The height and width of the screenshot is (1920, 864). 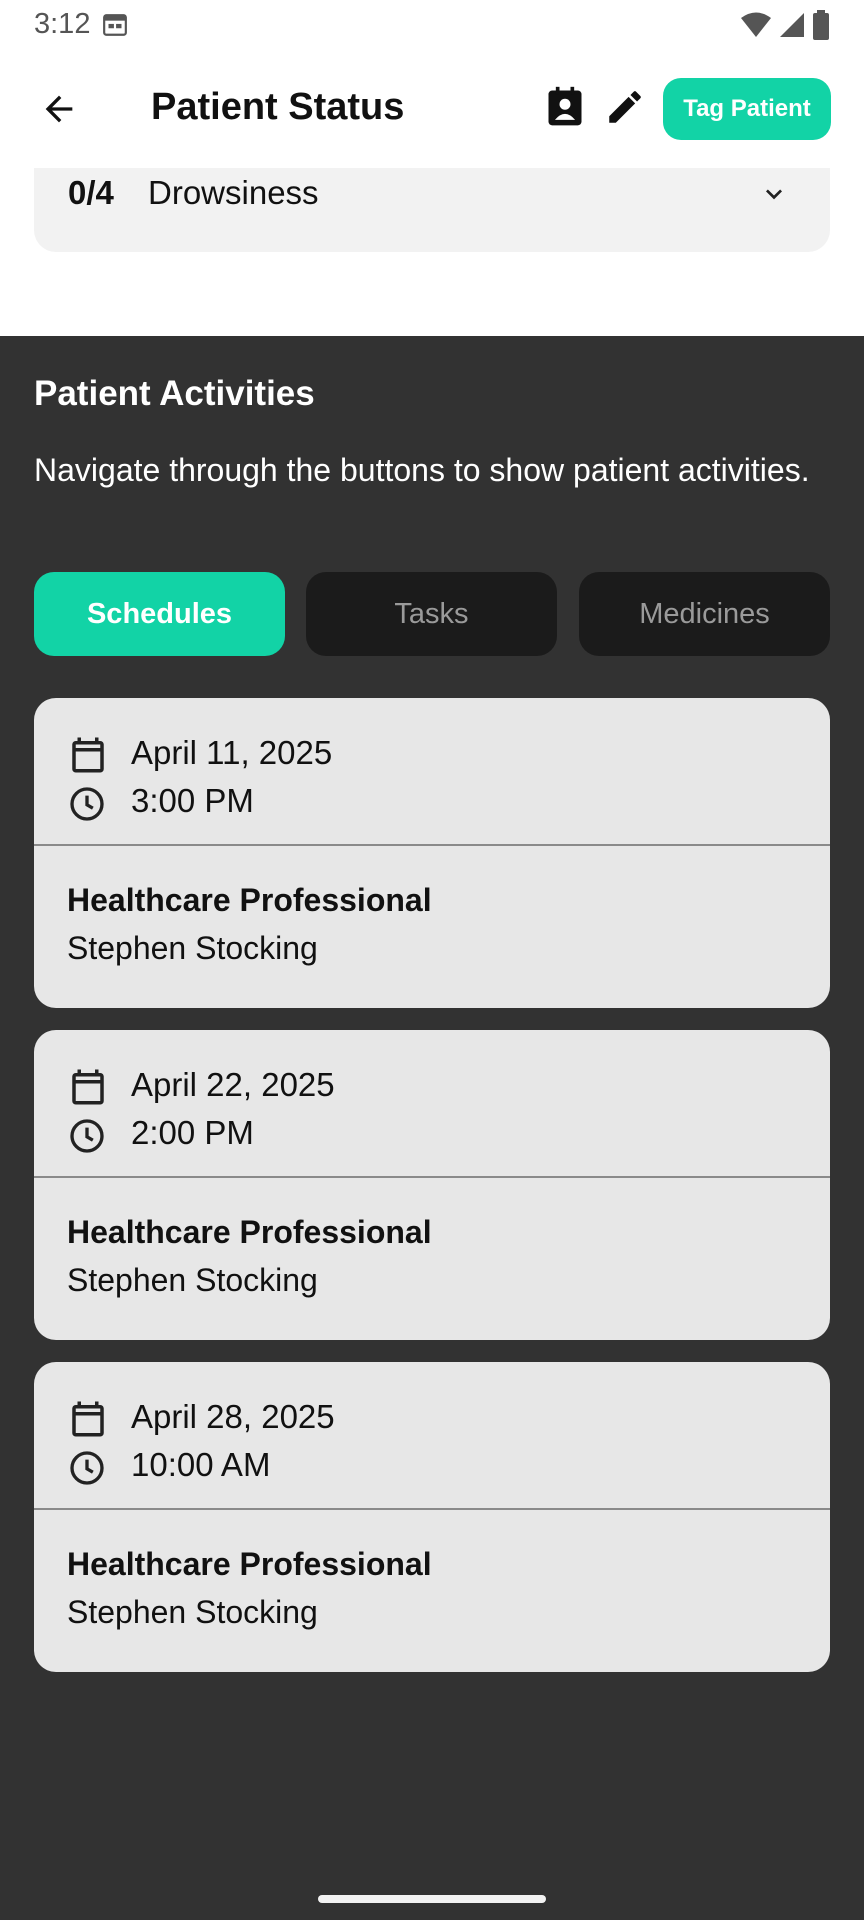 What do you see at coordinates (431, 614) in the screenshot?
I see `tab-tasks: Tasks` at bounding box center [431, 614].